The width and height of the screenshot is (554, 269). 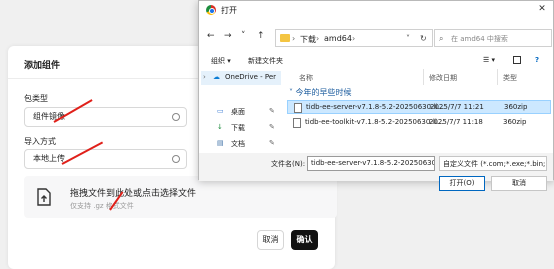 I want to click on navigation-bar: ← → ˅ ↑ › 下载 › amd64 › ˅ ↻ ⌕ 在 amd64 中搜索, so click(x=376, y=38).